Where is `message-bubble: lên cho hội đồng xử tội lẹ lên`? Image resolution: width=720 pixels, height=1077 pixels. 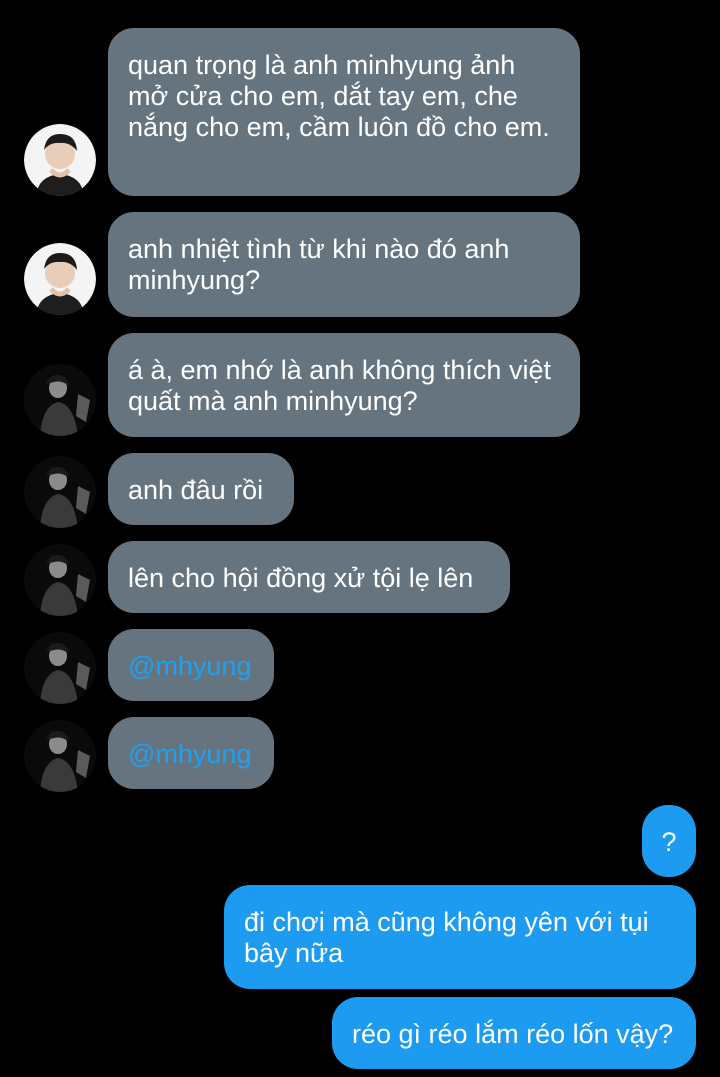 message-bubble: lên cho hội đồng xử tội lẹ lên is located at coordinates (309, 577).